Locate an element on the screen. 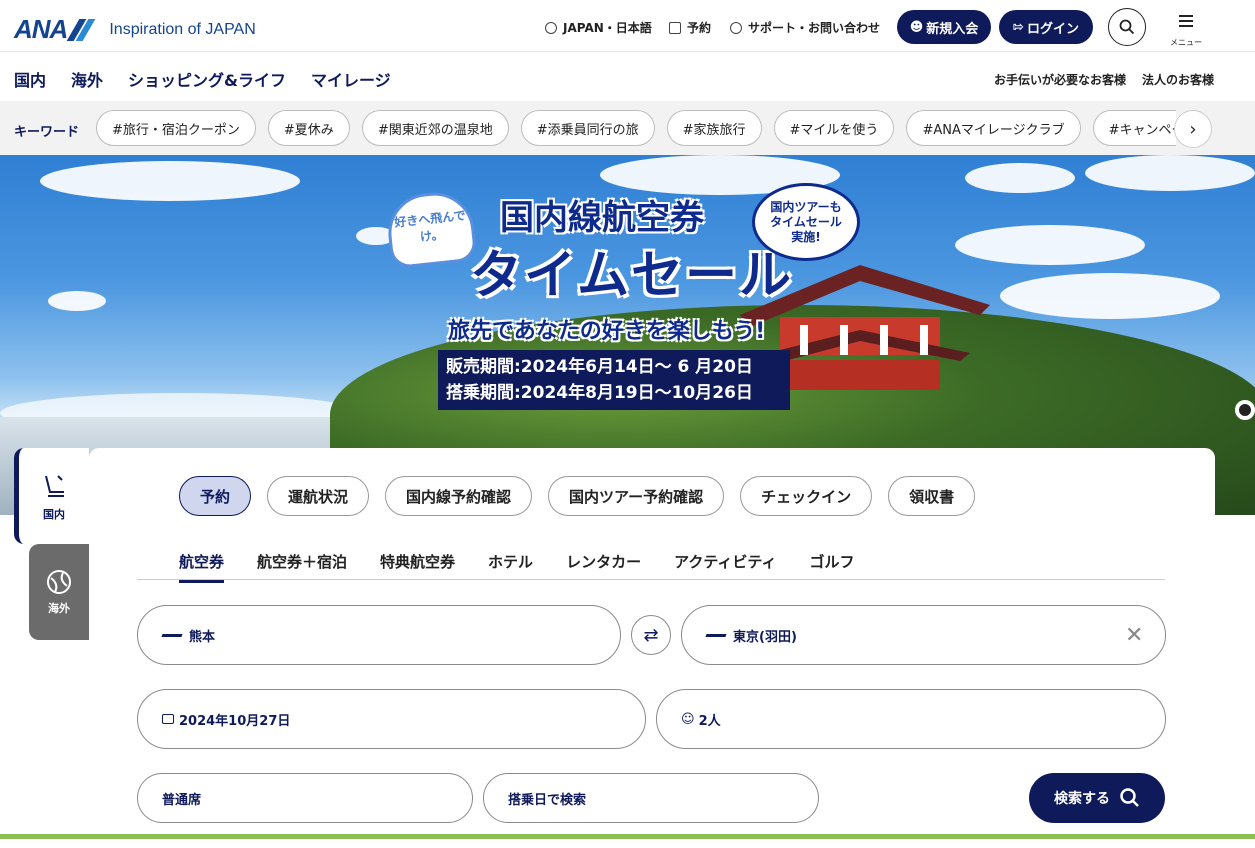 The height and width of the screenshot is (848, 1255). search-button-label: 検索する is located at coordinates (1082, 799).